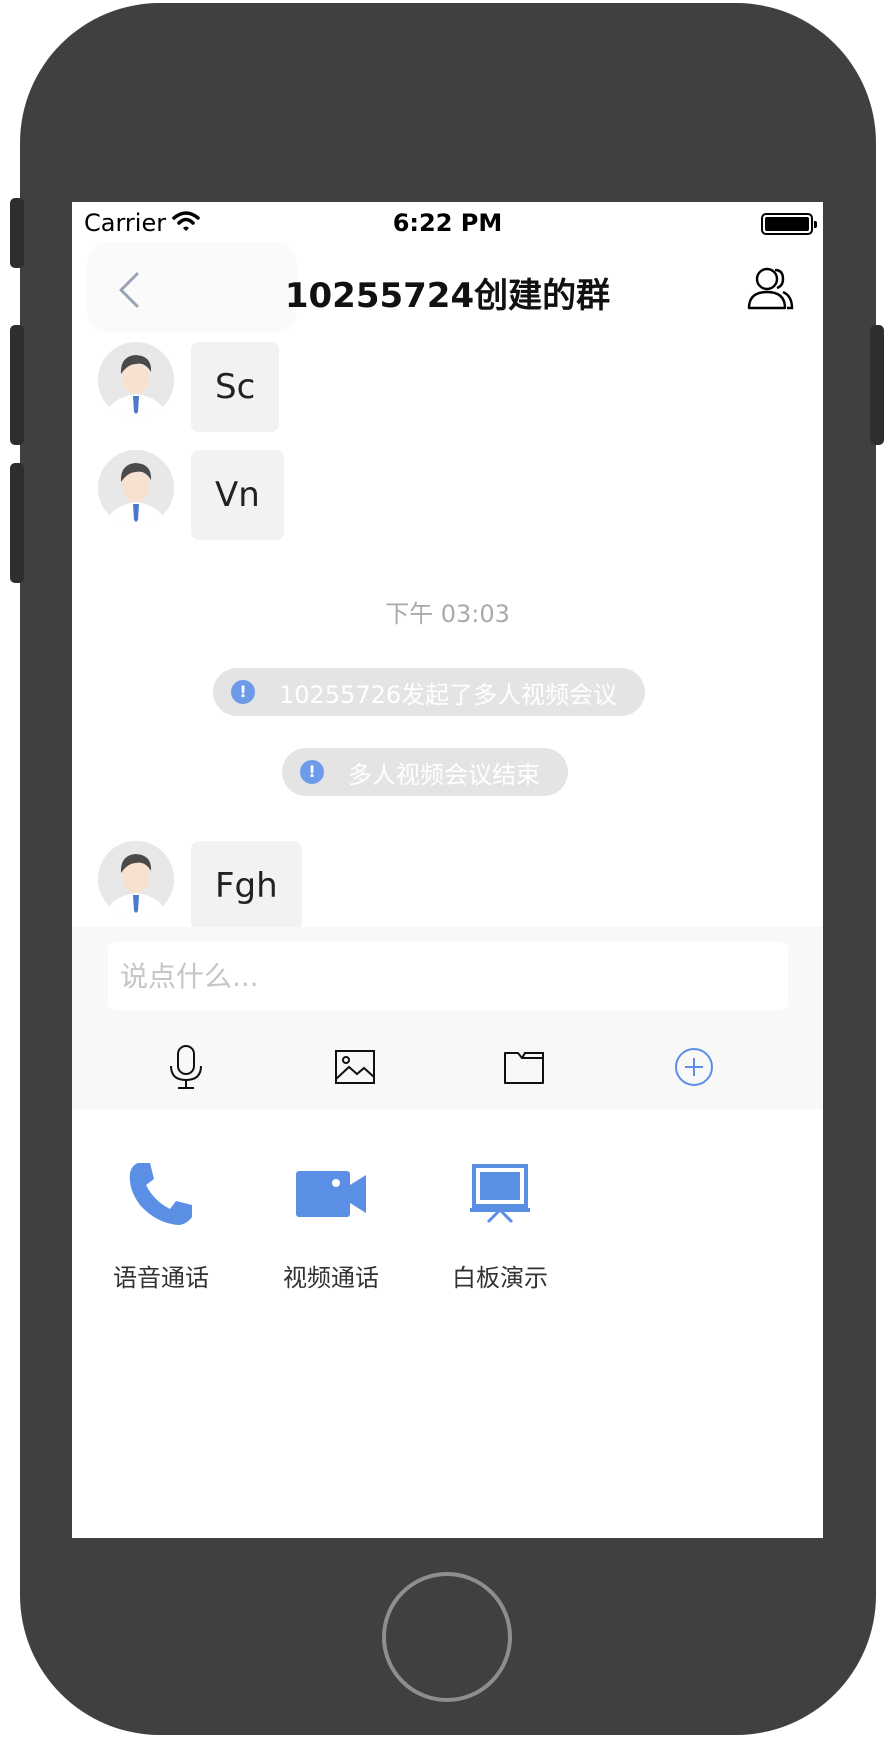 The image size is (894, 1738). What do you see at coordinates (500, 1278) in the screenshot?
I see `action-label: 白板演示` at bounding box center [500, 1278].